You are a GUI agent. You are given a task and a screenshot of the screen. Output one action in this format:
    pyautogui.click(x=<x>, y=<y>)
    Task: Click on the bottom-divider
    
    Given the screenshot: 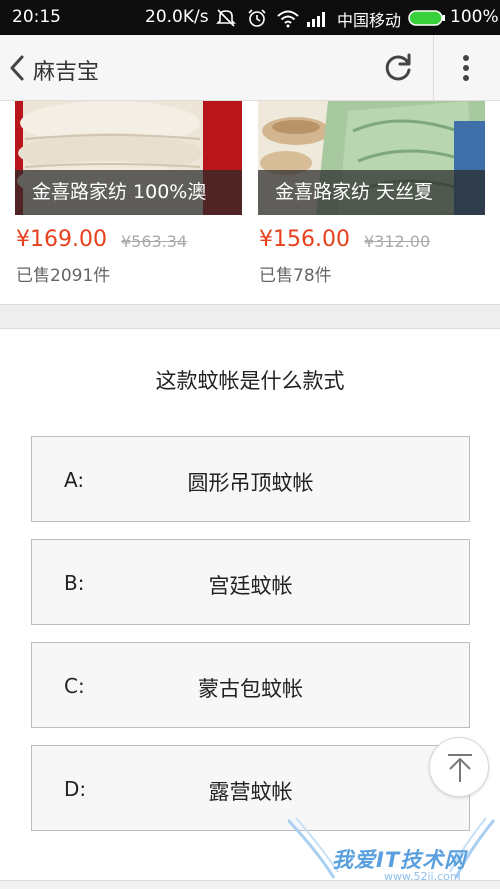 What is the action you would take?
    pyautogui.click(x=250, y=884)
    